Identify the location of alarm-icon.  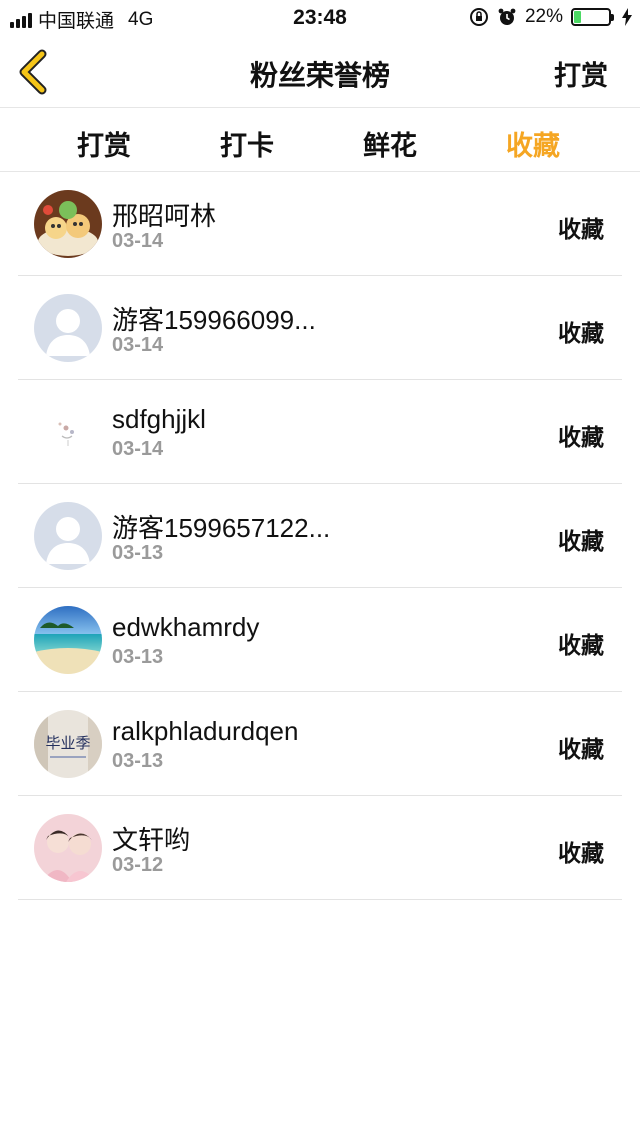
(507, 16).